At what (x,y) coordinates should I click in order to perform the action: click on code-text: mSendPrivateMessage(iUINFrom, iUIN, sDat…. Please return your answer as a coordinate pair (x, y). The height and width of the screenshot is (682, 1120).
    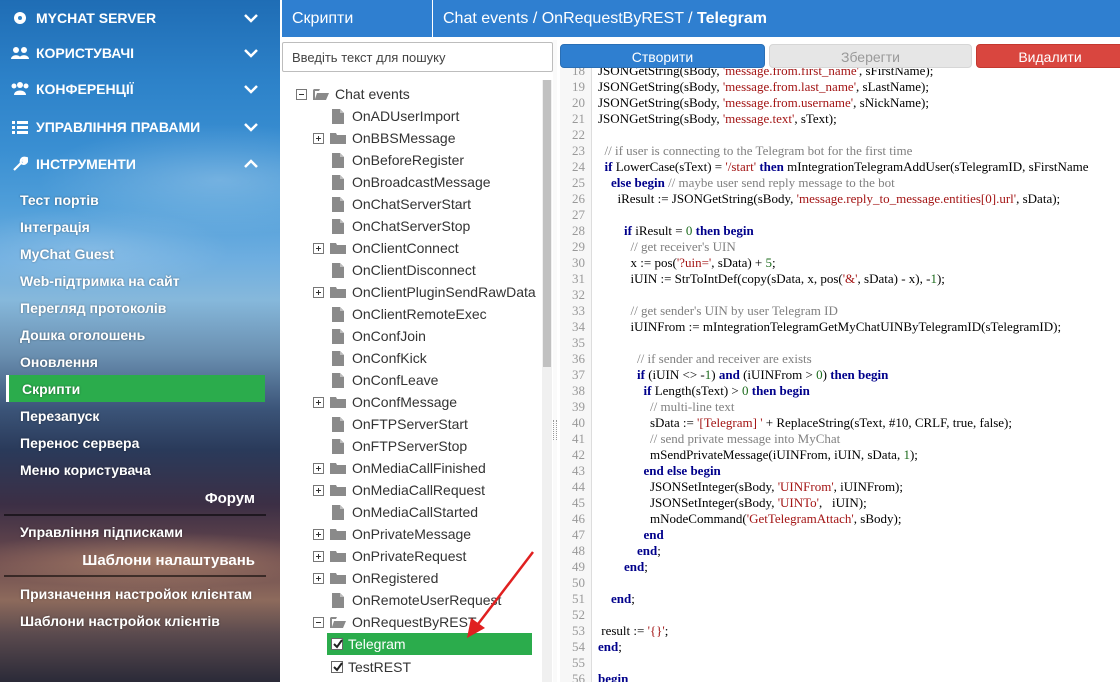
    Looking at the image, I should click on (758, 454).